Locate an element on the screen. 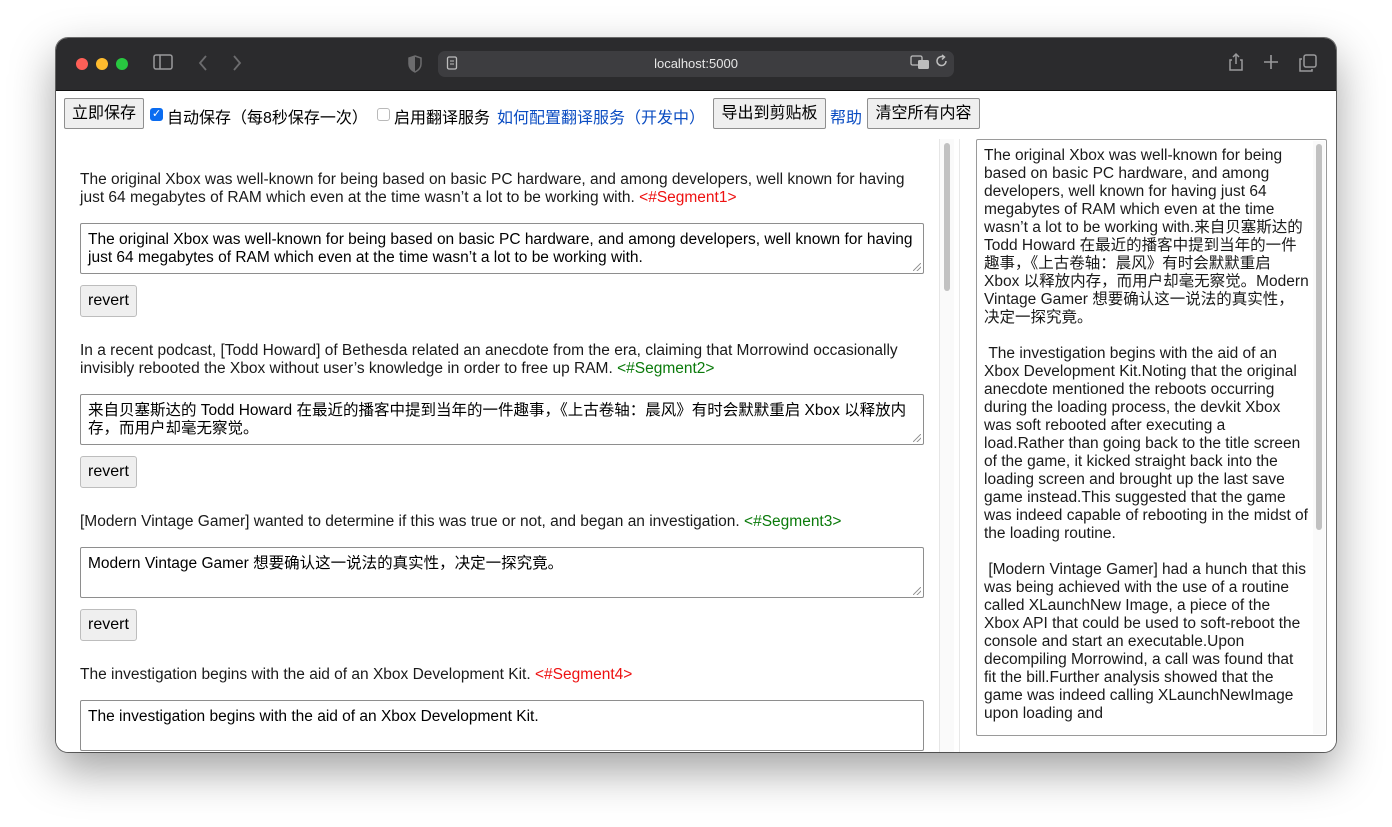 The height and width of the screenshot is (827, 1392). new-tab-icon is located at coordinates (1271, 64).